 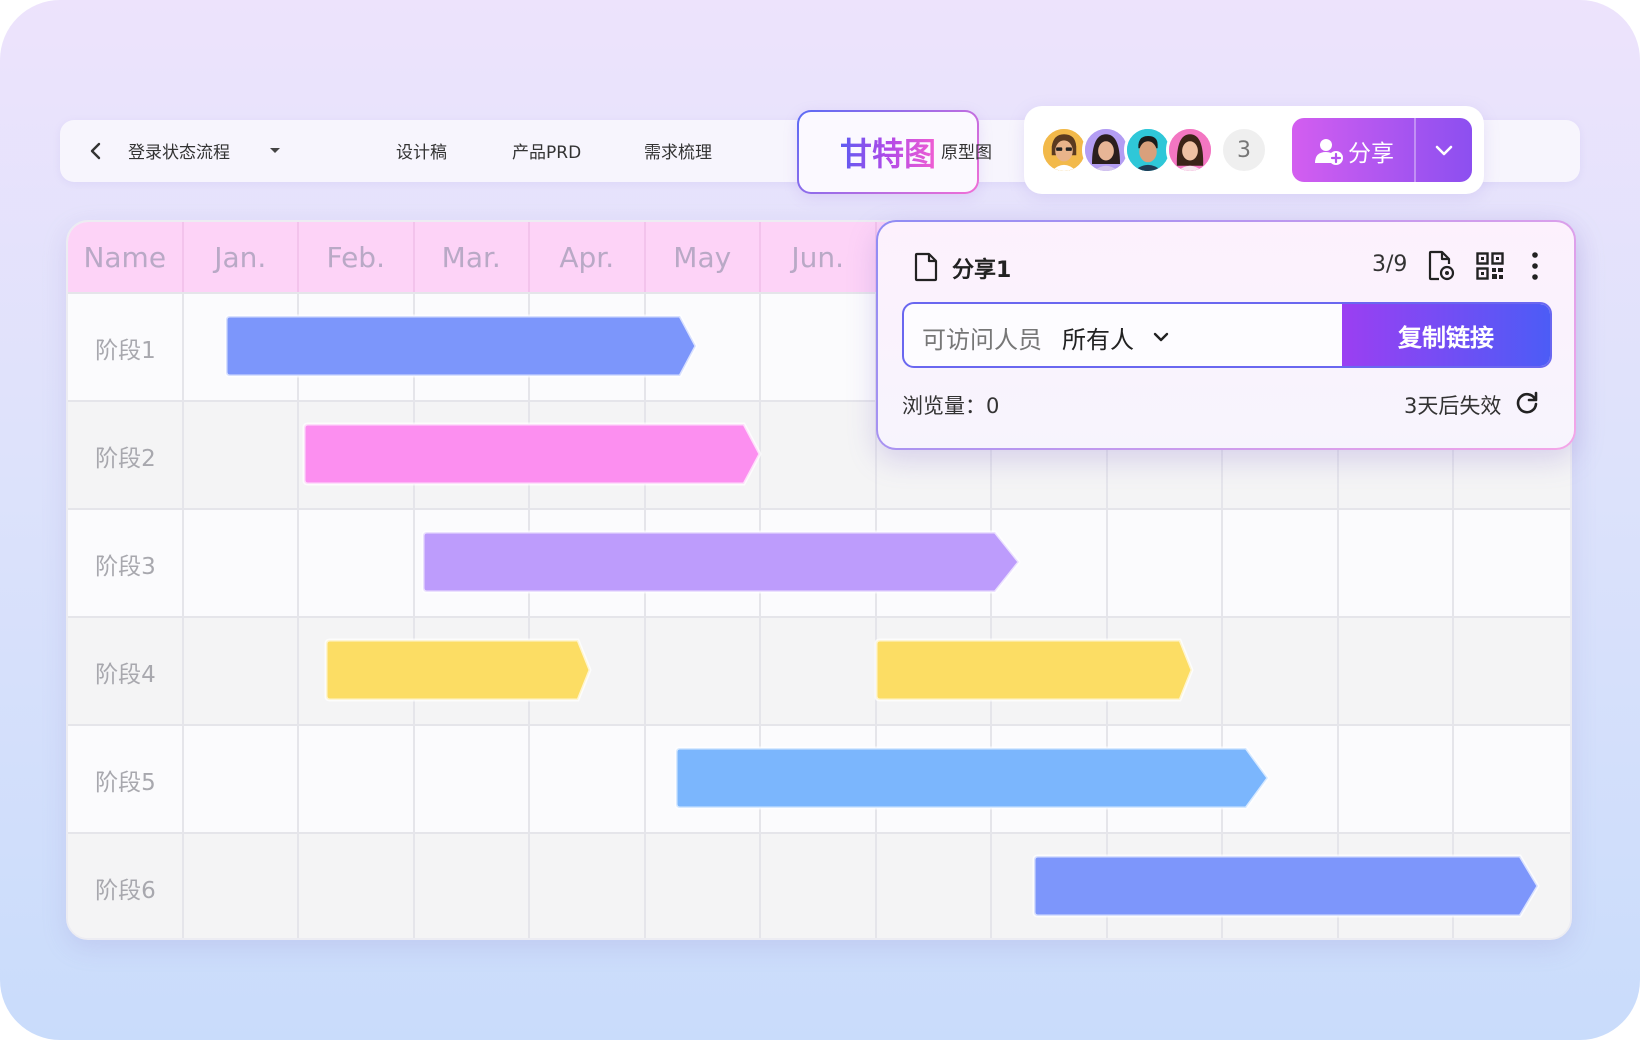 I want to click on gantt-bar-phase5-shape, so click(x=972, y=778).